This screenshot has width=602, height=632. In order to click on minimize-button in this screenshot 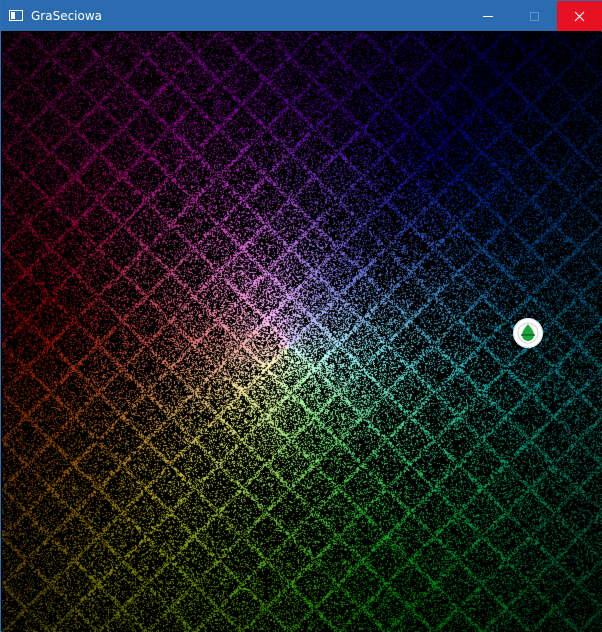, I will do `click(488, 16)`.